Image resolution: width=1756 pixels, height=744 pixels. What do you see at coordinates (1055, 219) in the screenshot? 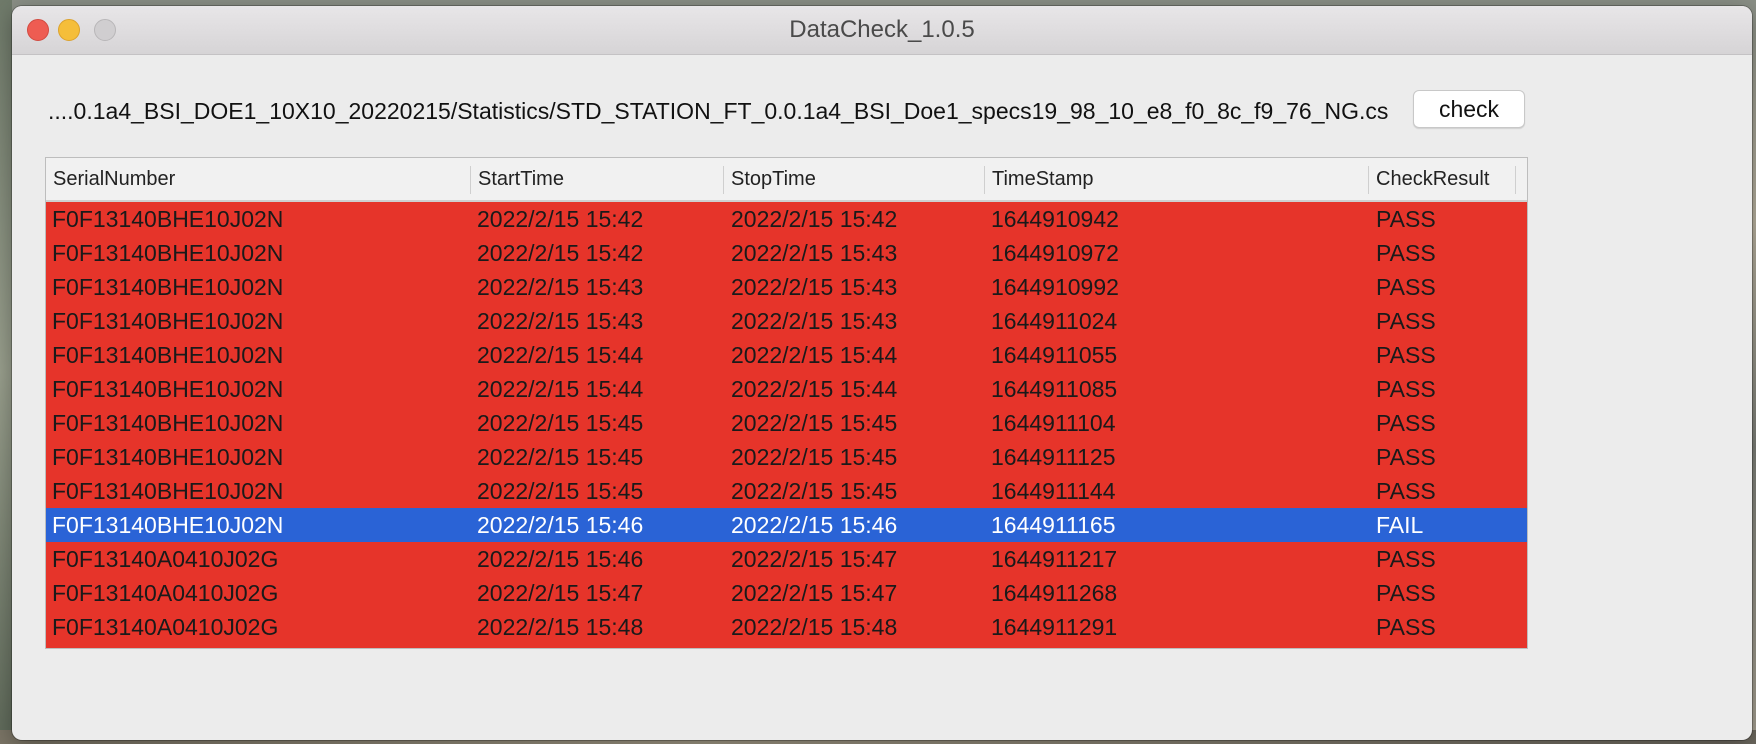
I see `timestamp-cell: 1644910942` at bounding box center [1055, 219].